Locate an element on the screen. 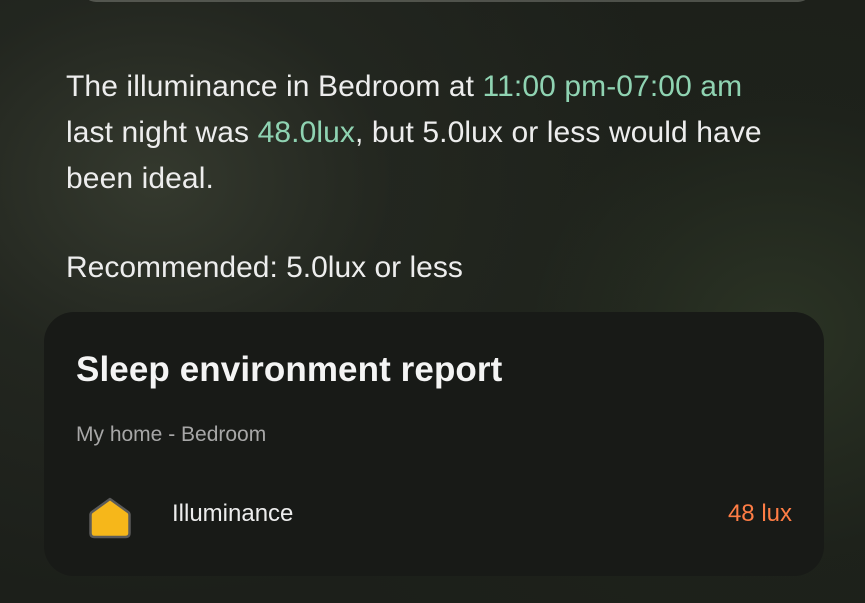 This screenshot has width=865, height=603. illuminance-row: Illuminance 48 lux is located at coordinates (434, 515).